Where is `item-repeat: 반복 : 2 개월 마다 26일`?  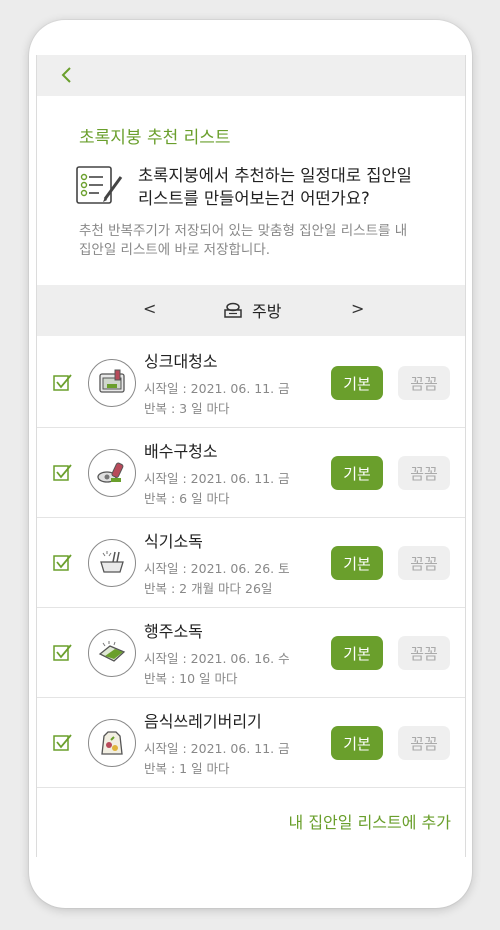
item-repeat: 반복 : 2 개월 마다 26일 is located at coordinates (208, 588).